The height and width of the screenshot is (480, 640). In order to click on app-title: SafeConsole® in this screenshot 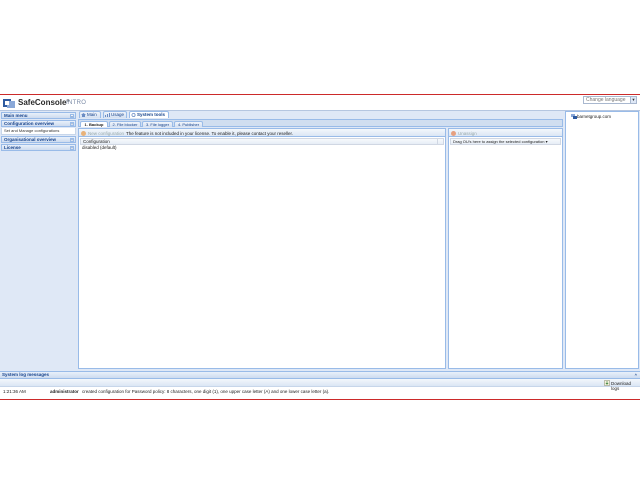, I will do `click(44, 102)`.